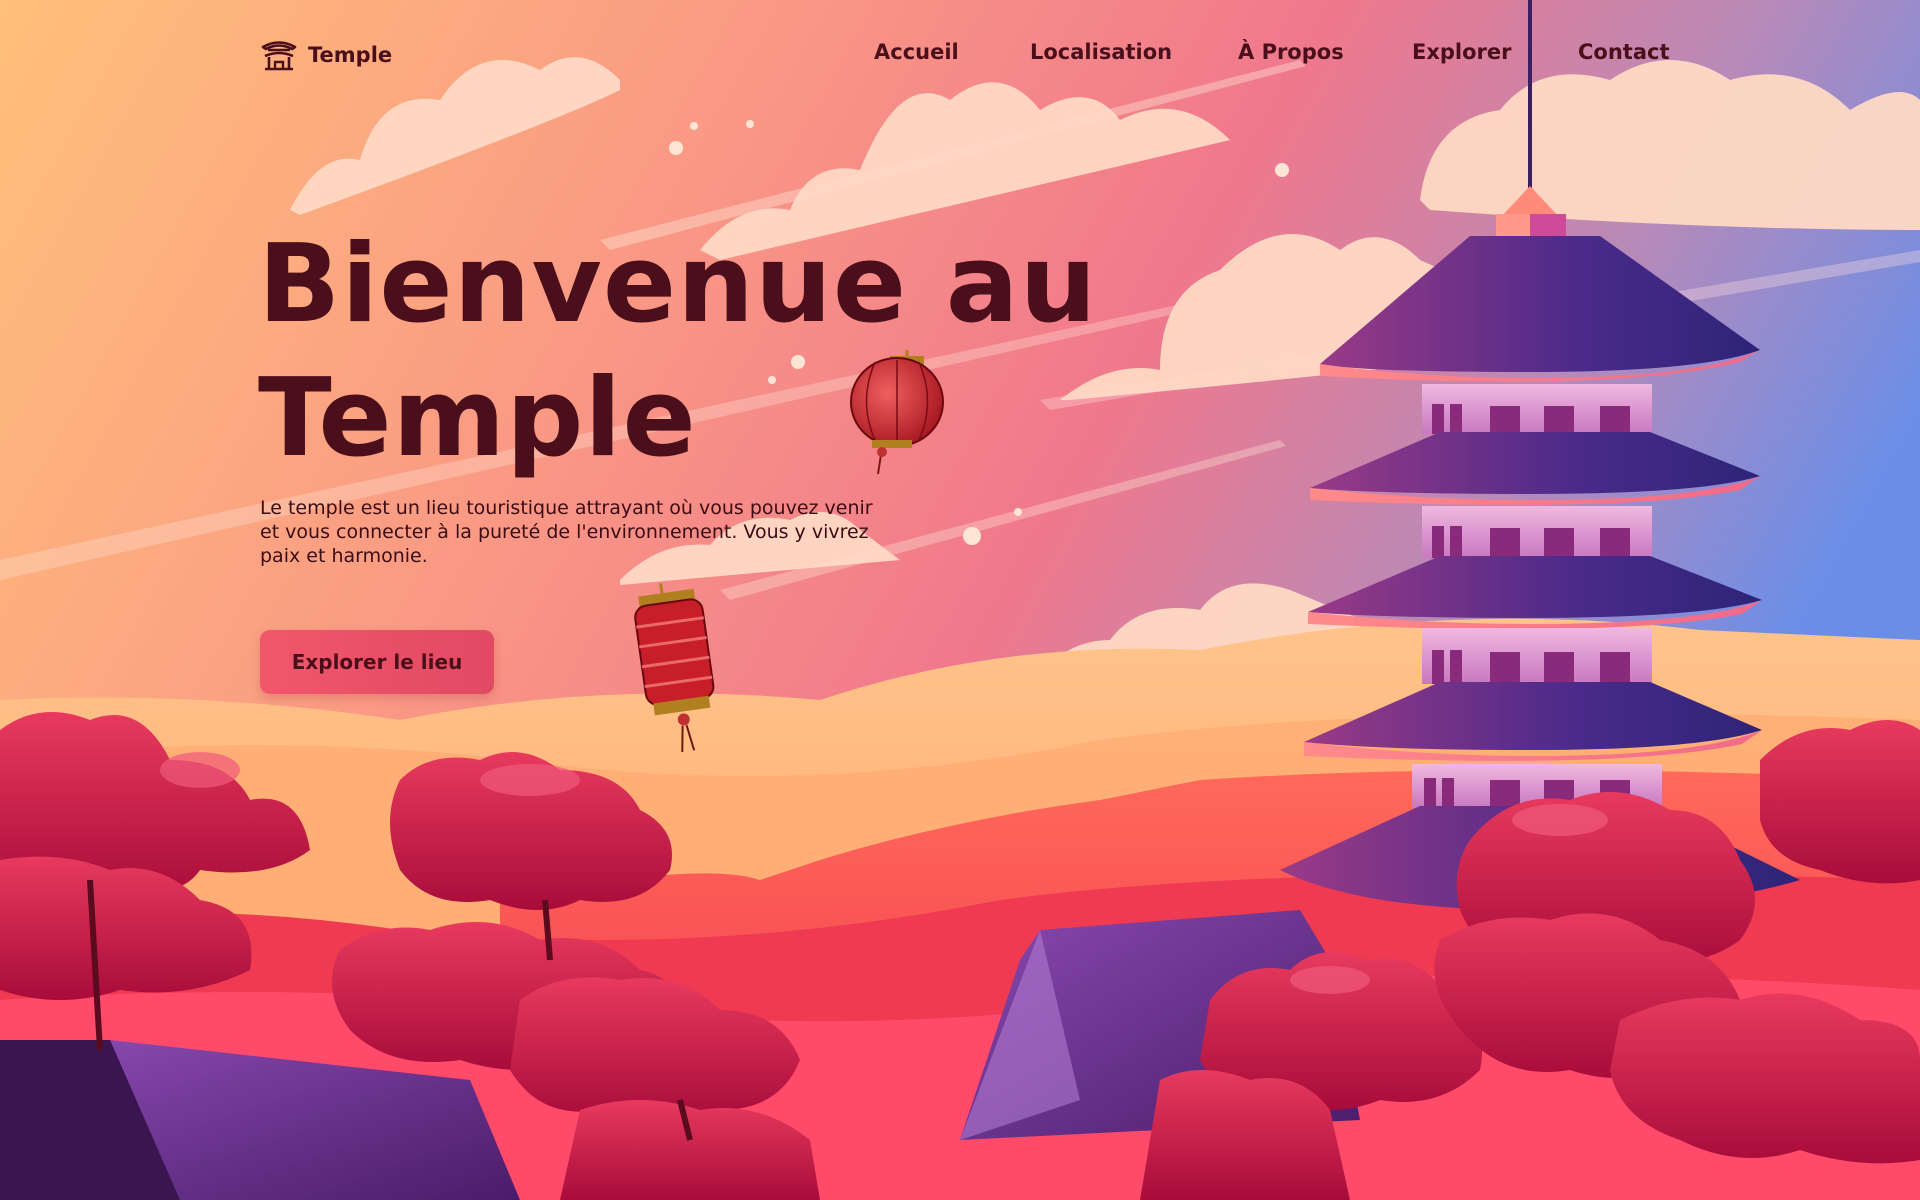 Image resolution: width=1920 pixels, height=1200 pixels. I want to click on nav-link-contact: Contact, so click(1624, 52).